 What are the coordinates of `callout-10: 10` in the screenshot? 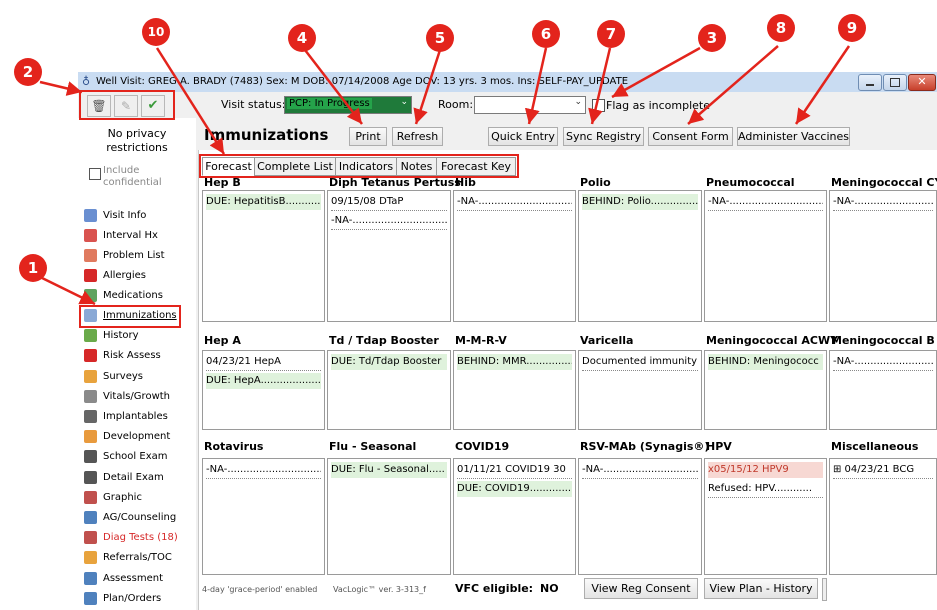 It's located at (156, 32).